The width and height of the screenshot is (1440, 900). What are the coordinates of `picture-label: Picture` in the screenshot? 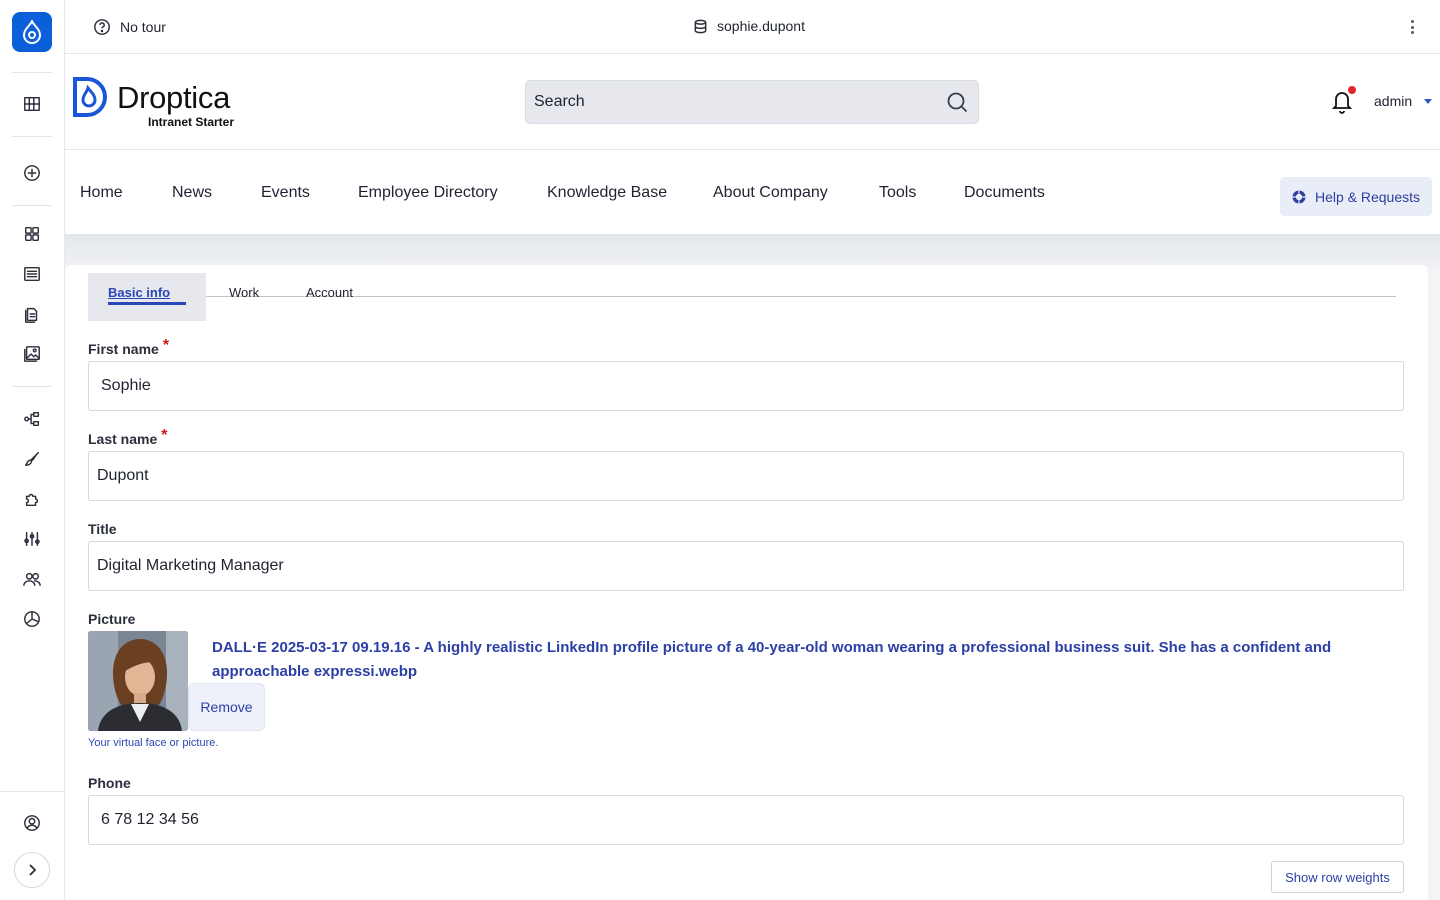 It's located at (112, 619).